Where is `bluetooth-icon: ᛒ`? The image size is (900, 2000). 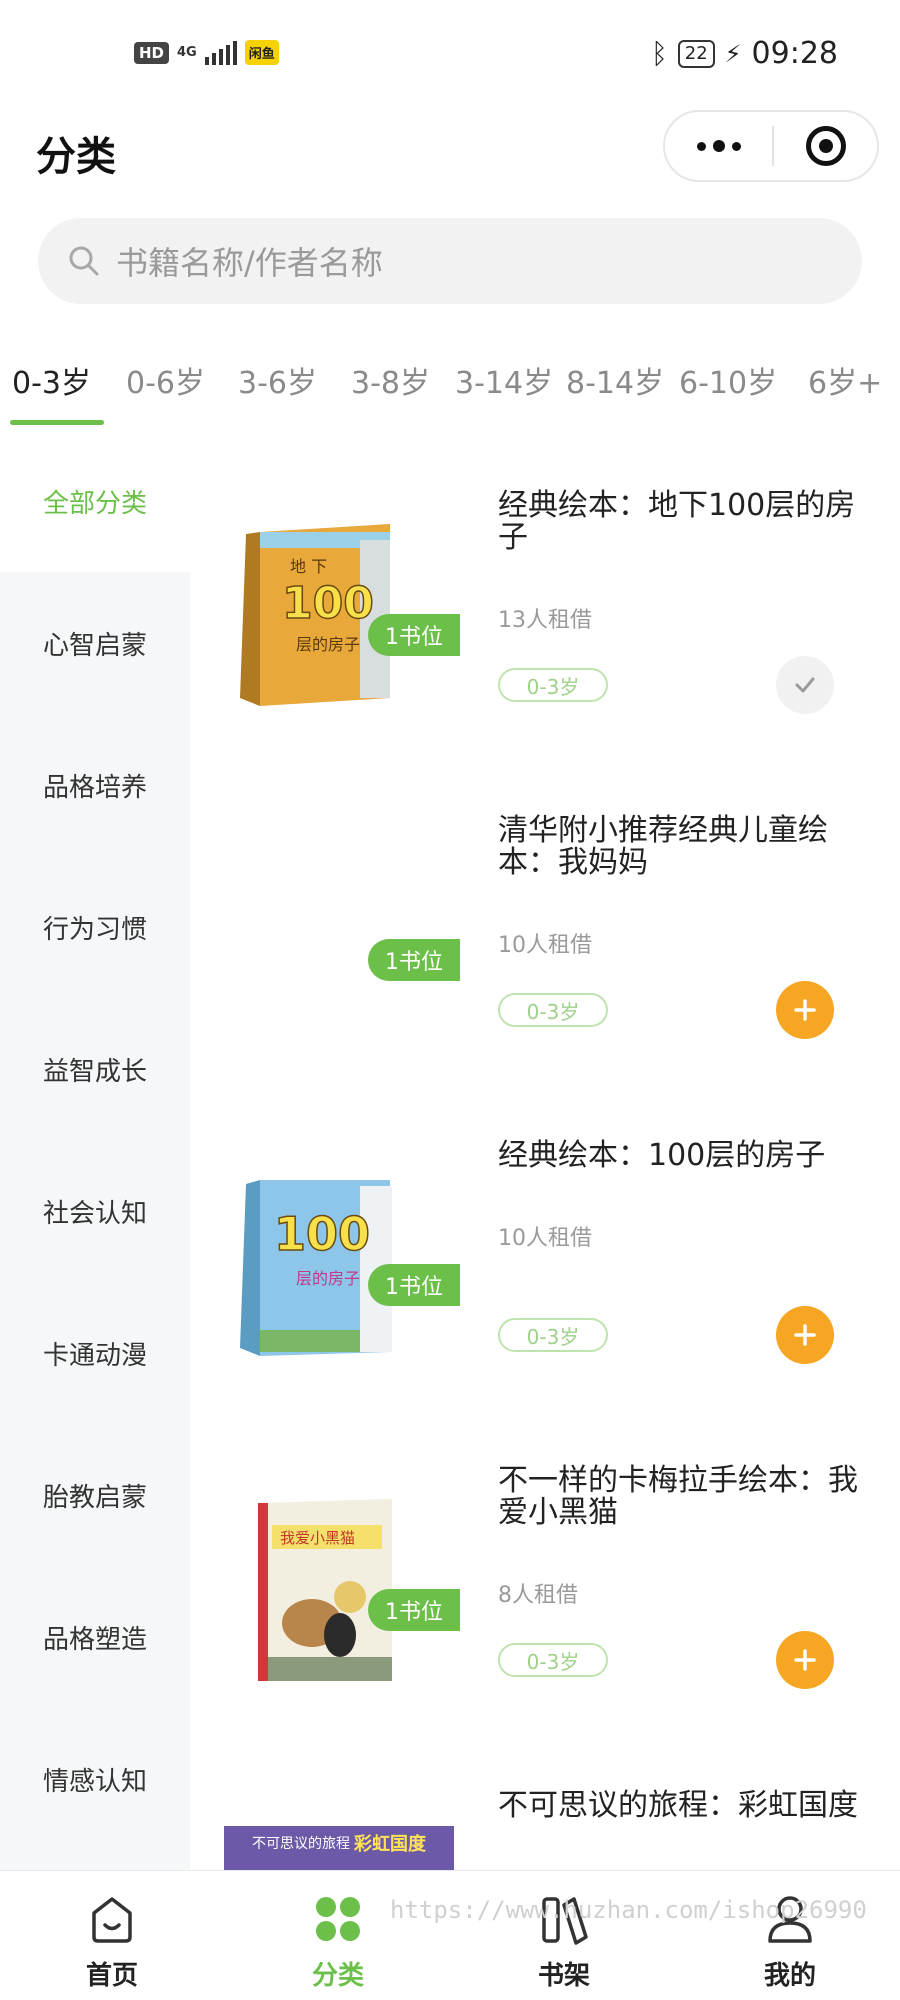 bluetooth-icon: ᛒ is located at coordinates (659, 53).